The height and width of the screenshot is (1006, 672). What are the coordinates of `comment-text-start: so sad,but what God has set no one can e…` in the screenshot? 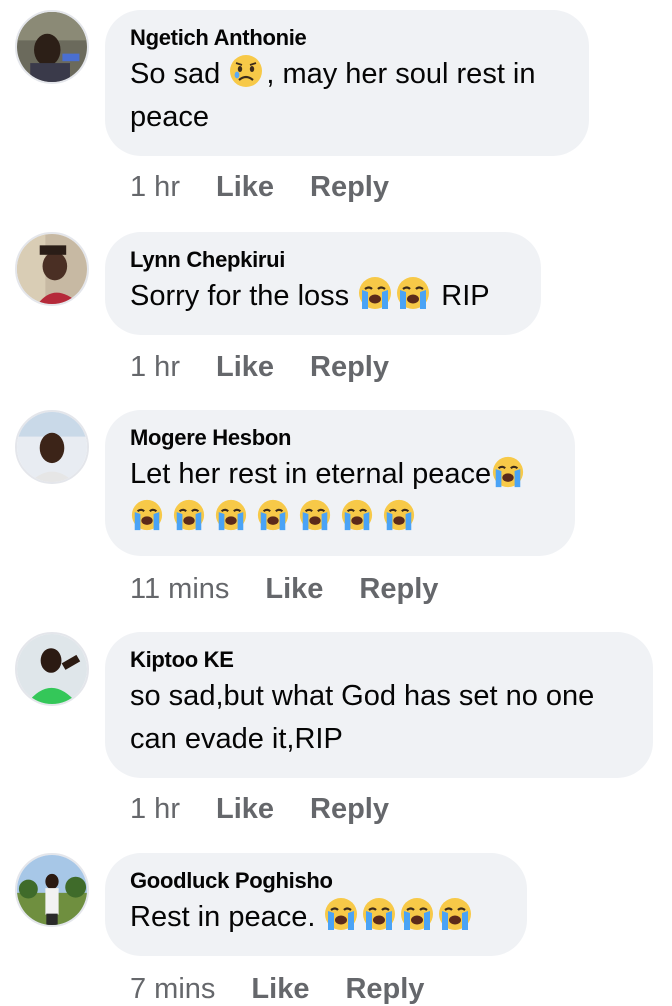 It's located at (366, 717).